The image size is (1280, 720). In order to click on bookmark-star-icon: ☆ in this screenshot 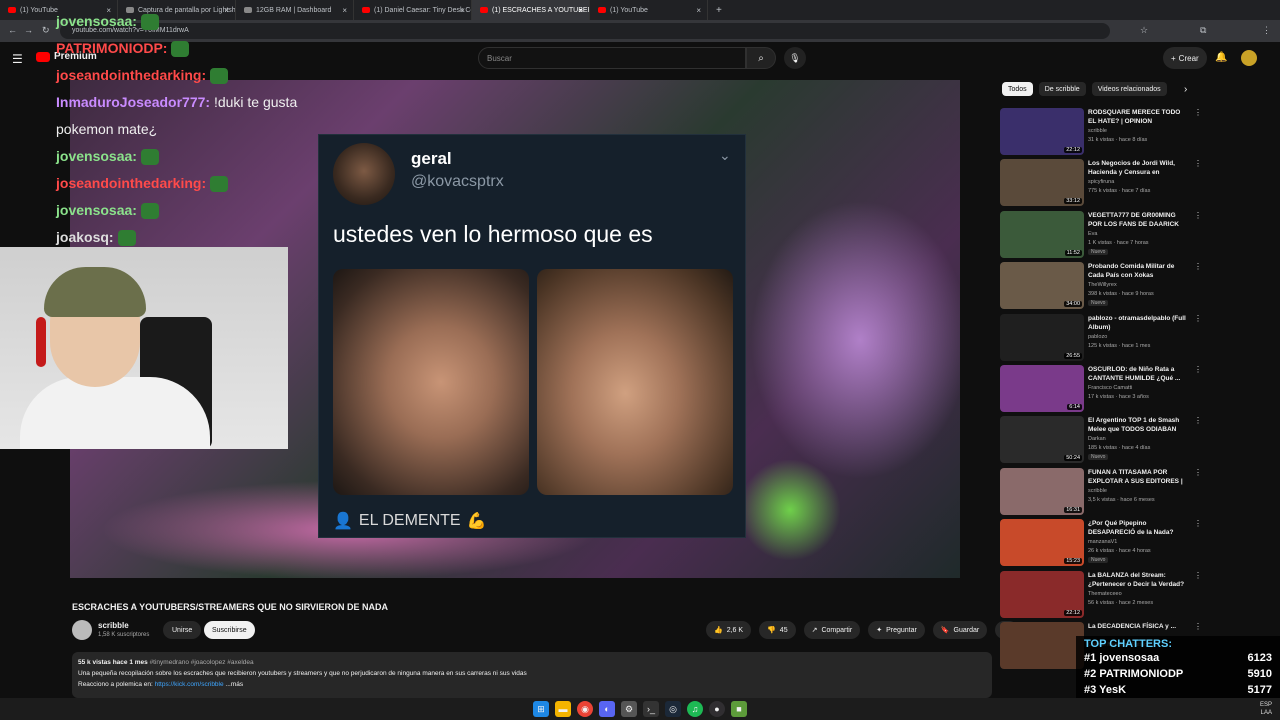, I will do `click(1144, 30)`.